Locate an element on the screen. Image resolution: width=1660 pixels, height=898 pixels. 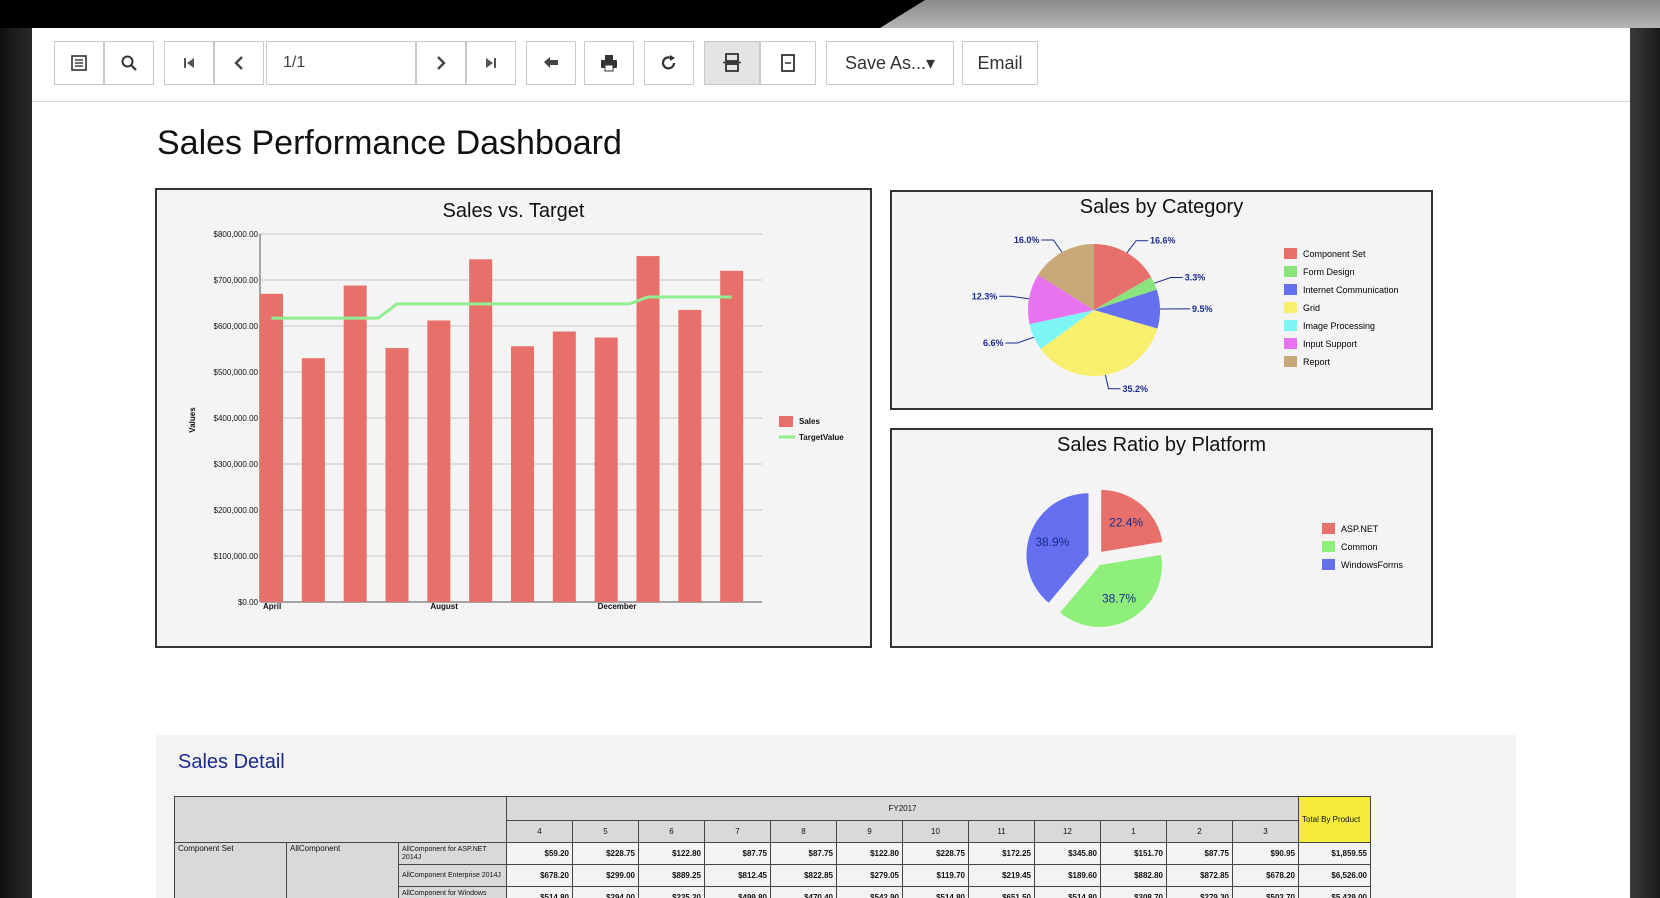
value-cell: $225.20 is located at coordinates (671, 892).